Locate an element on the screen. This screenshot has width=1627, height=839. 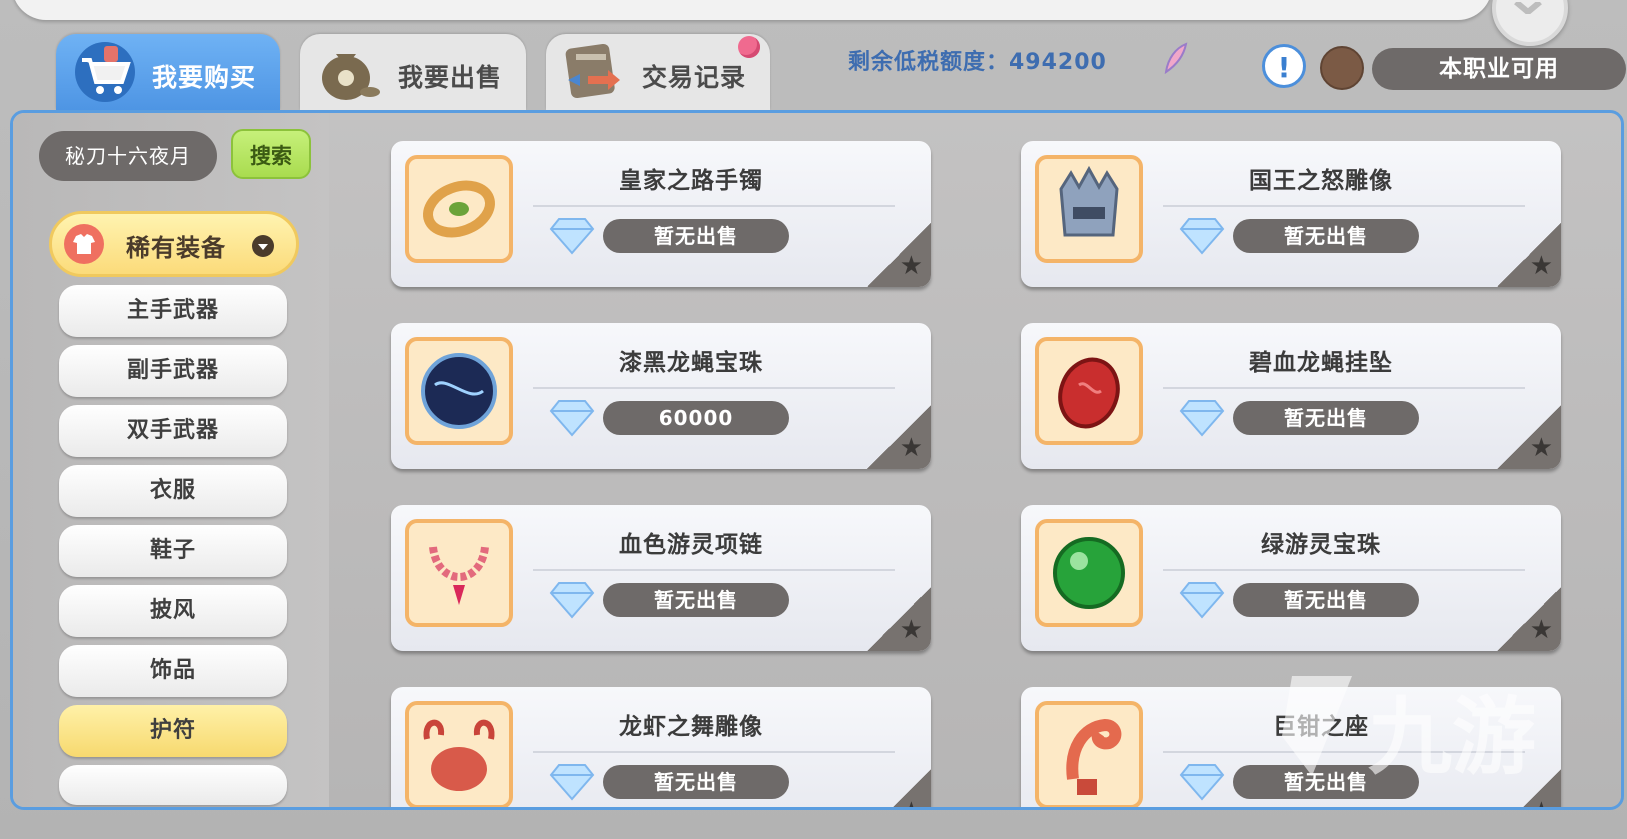
top-bar-frame is located at coordinates (752, 10).